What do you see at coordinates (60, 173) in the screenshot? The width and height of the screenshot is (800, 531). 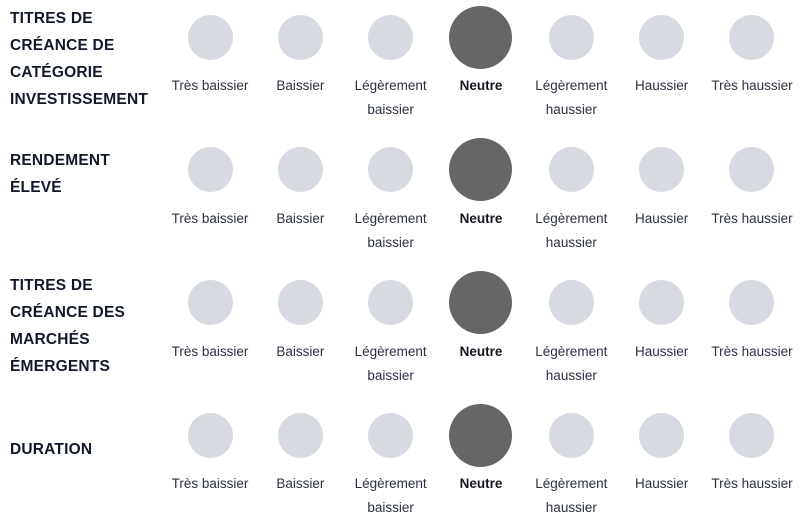 I see `asset-class-label: RENDEMENT ÉLEVÉ` at bounding box center [60, 173].